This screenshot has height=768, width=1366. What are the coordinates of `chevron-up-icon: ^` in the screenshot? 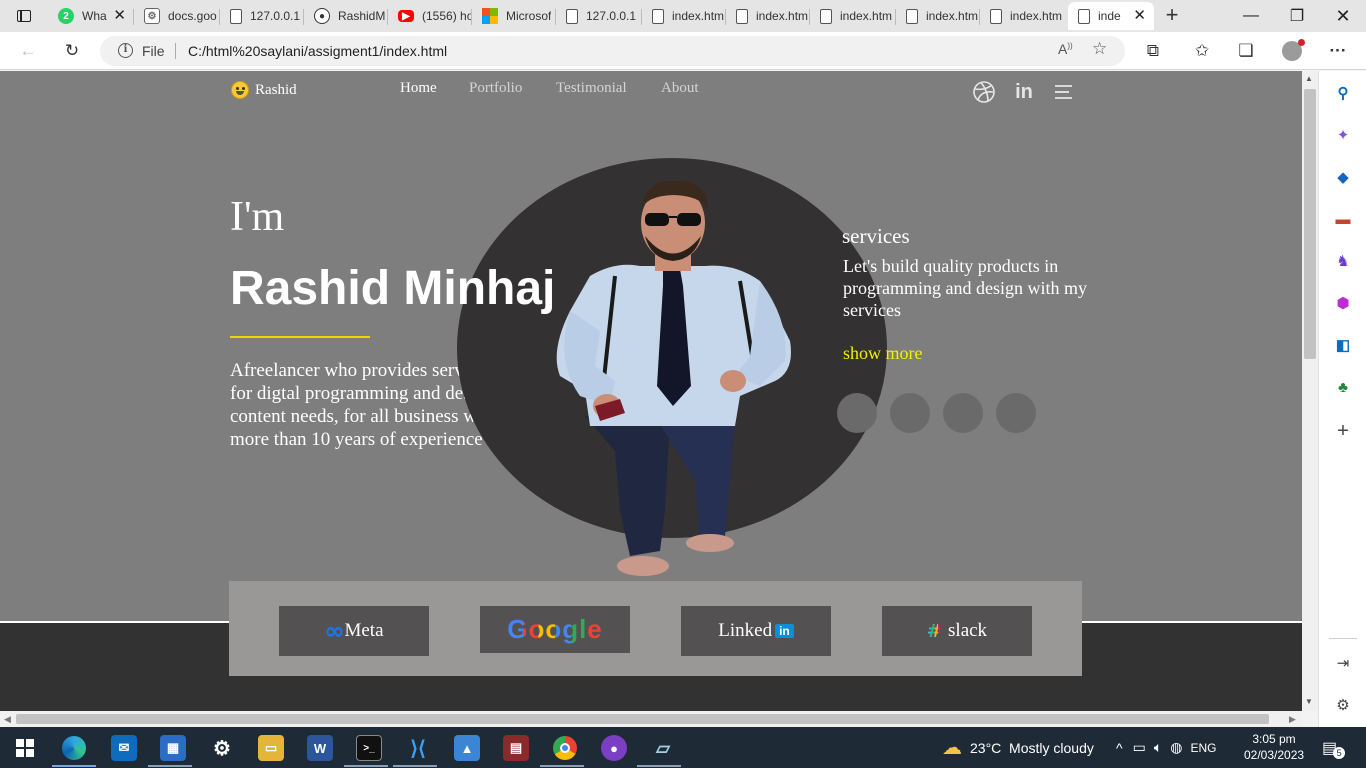 It's located at (1119, 748).